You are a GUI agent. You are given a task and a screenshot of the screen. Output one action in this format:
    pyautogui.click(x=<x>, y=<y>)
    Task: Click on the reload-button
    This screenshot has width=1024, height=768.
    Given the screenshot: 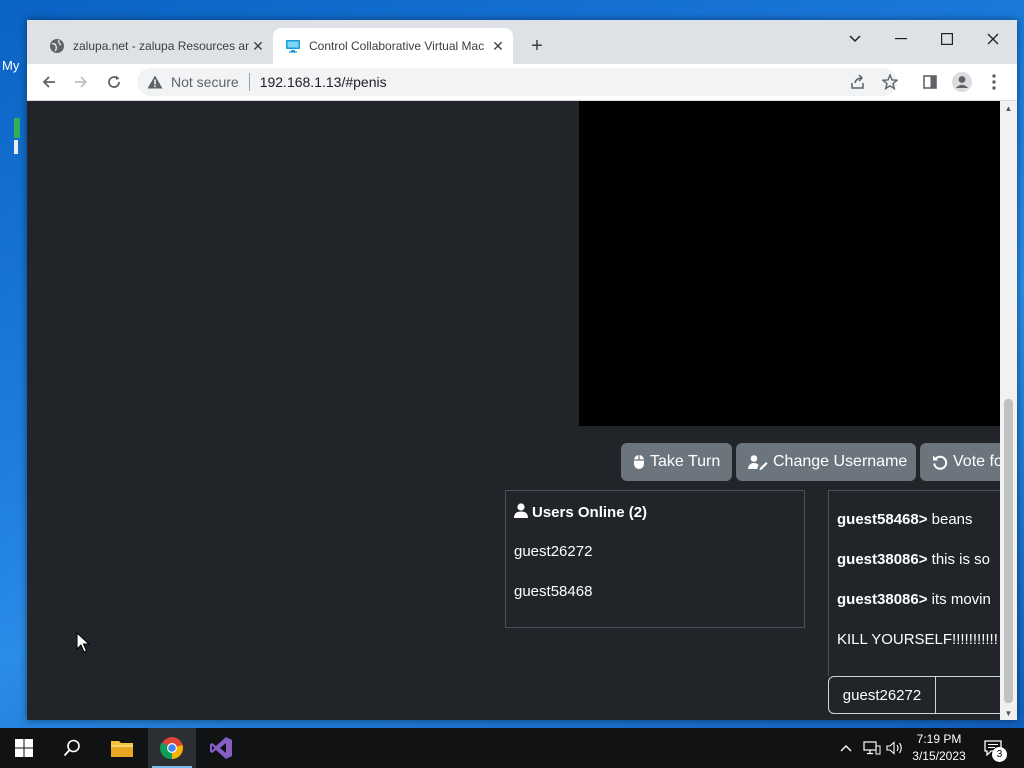 What is the action you would take?
    pyautogui.click(x=114, y=82)
    